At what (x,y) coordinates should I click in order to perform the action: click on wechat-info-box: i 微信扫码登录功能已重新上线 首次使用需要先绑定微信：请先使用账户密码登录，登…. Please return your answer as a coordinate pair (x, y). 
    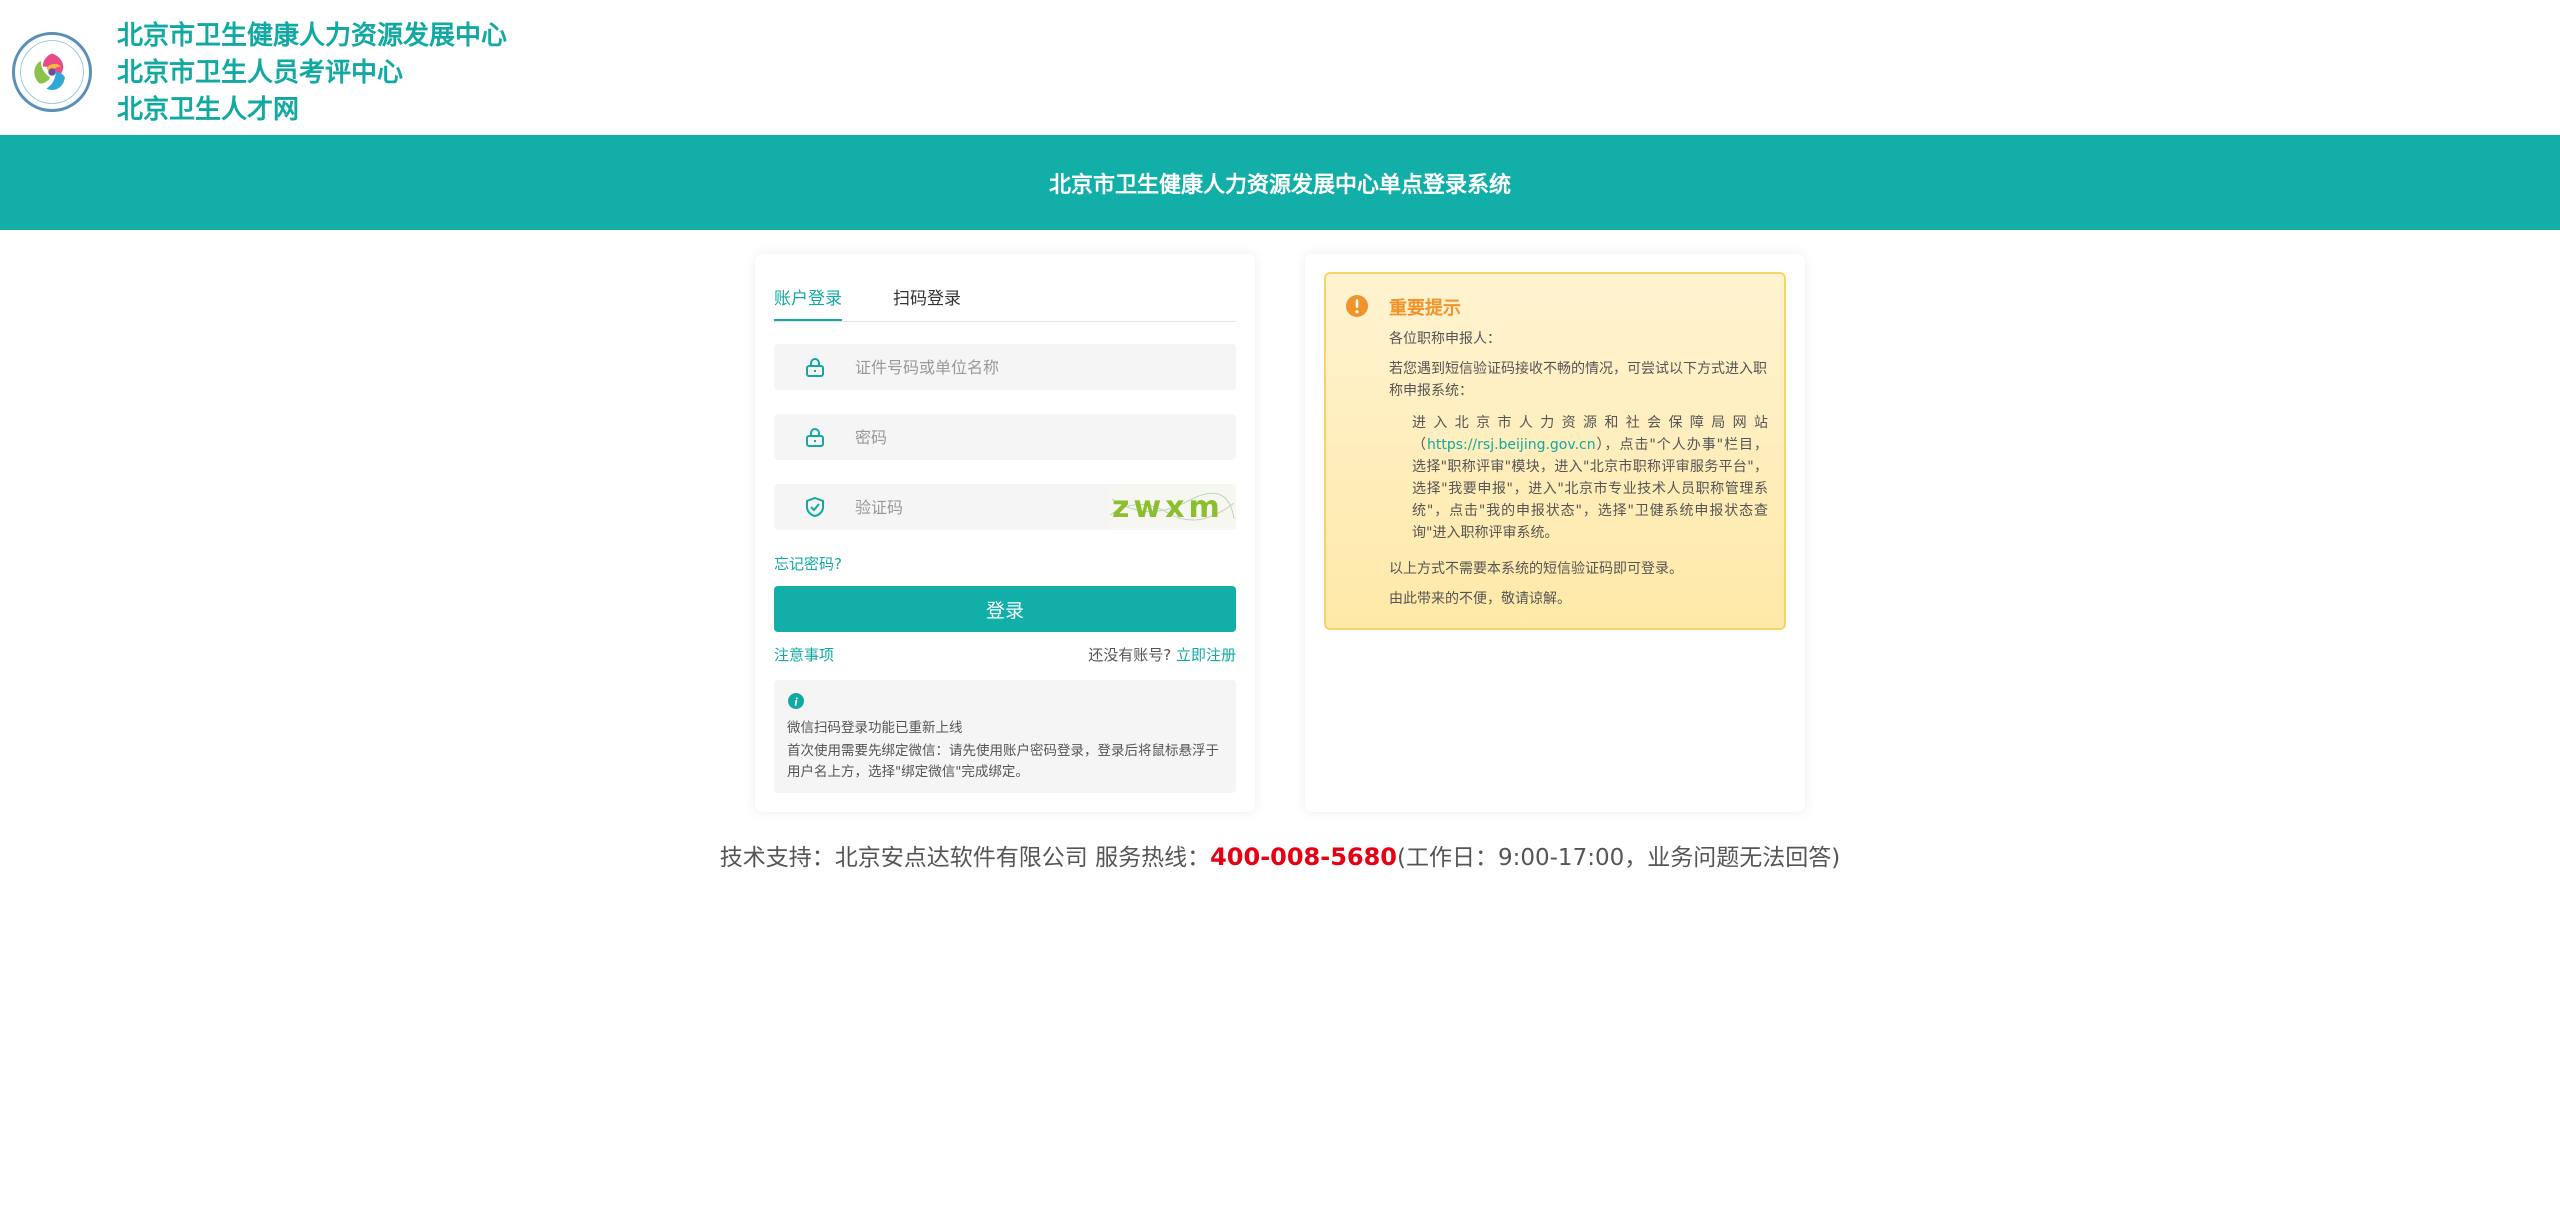
    Looking at the image, I should click on (1005, 736).